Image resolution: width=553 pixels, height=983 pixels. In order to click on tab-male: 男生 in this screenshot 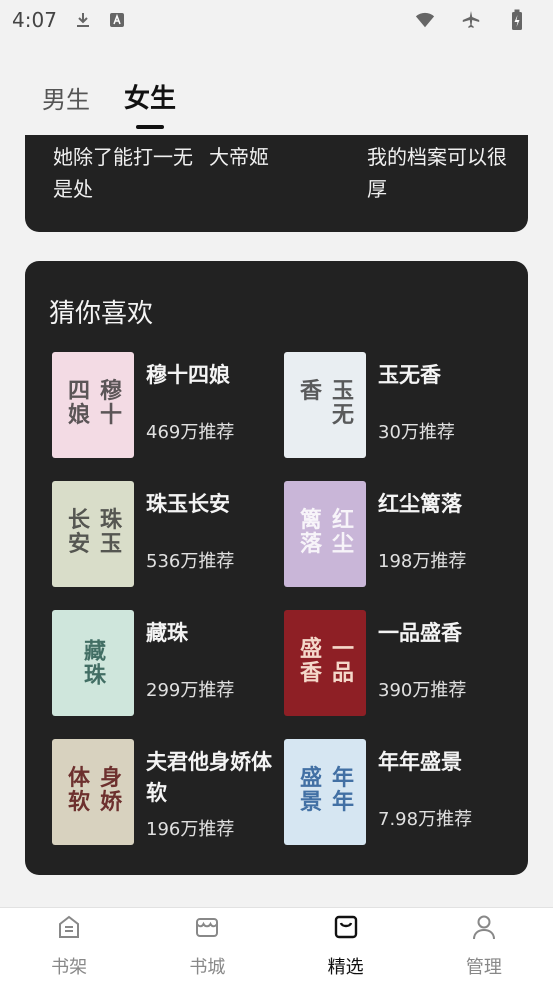, I will do `click(66, 97)`.